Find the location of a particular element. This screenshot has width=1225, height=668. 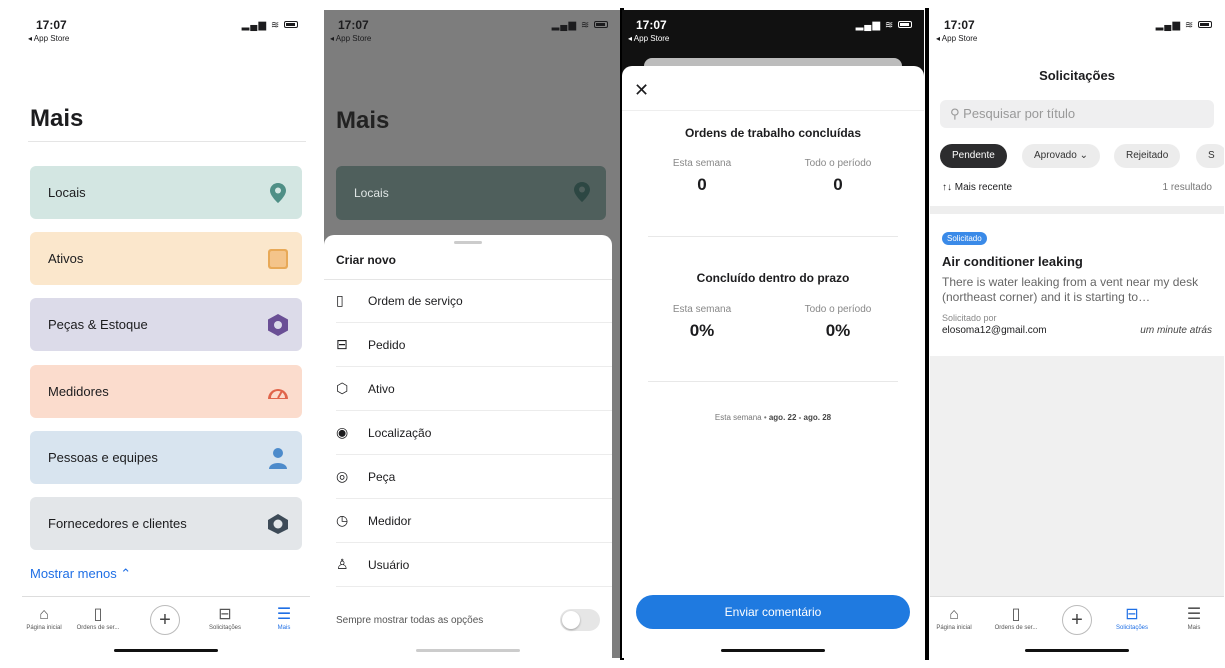

option-work-order: ▯ Ordem de serviço is located at coordinates (474, 301).